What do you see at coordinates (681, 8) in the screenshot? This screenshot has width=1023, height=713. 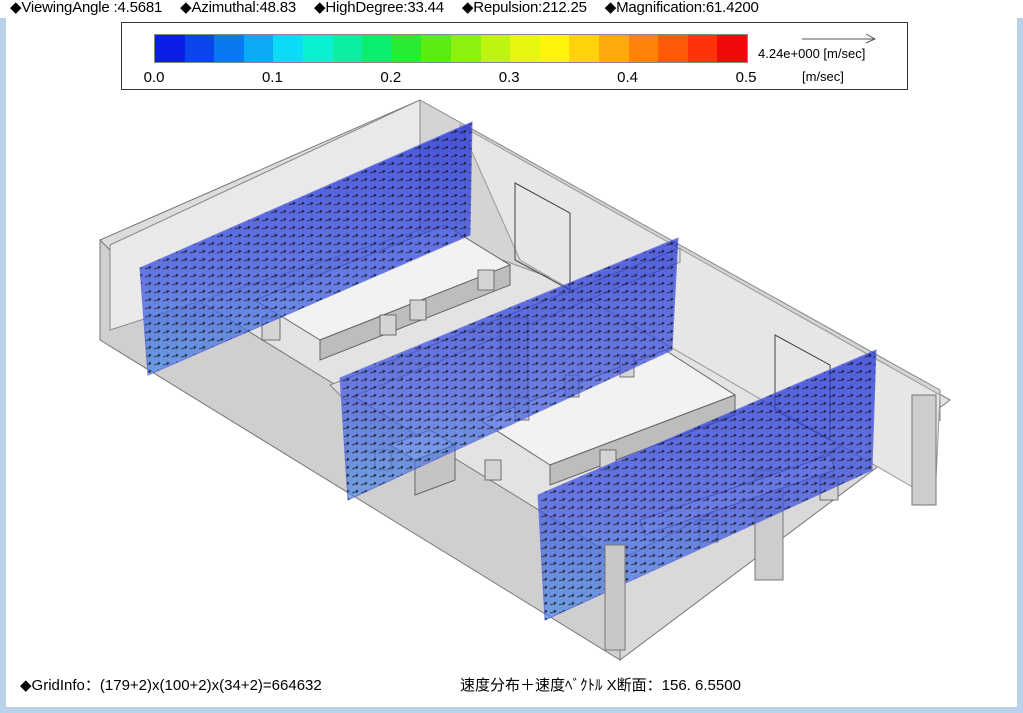 I see `magnification-label: ◆Magnification:61.4200` at bounding box center [681, 8].